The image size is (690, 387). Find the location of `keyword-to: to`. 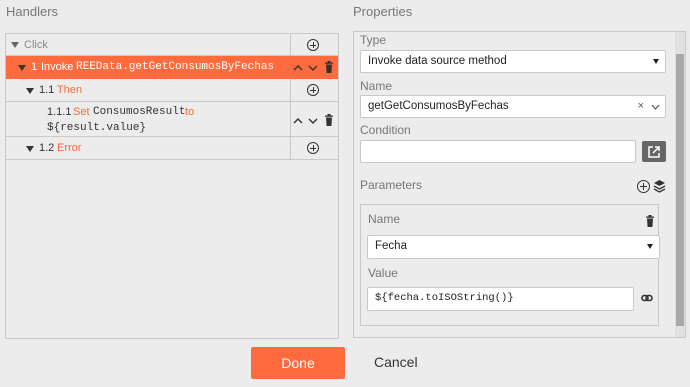

keyword-to: to is located at coordinates (190, 112).